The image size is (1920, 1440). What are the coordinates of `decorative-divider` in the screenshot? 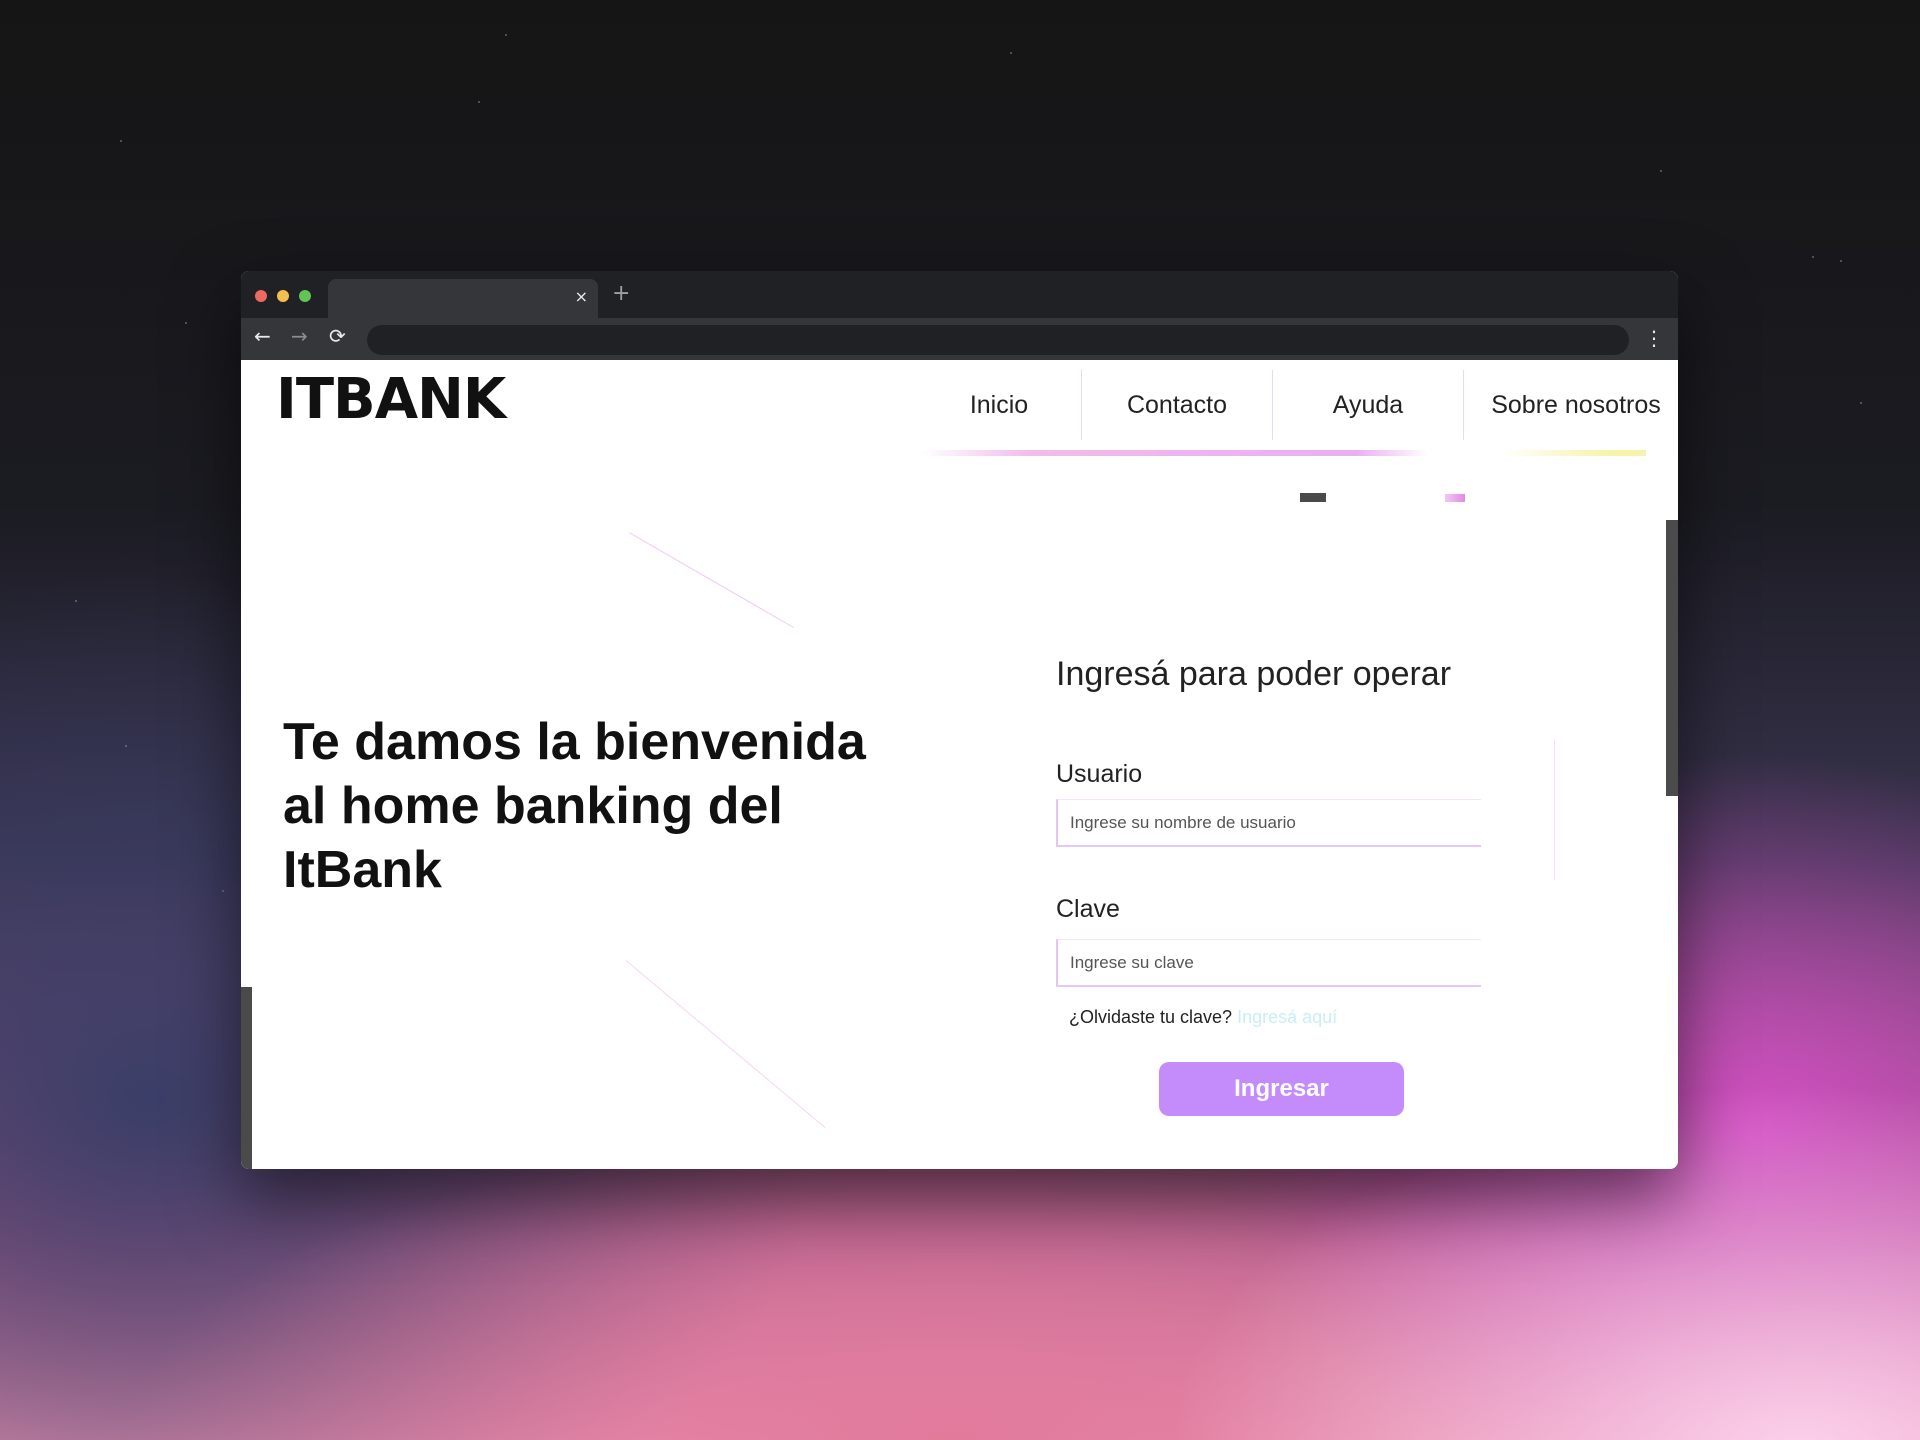 It's located at (1554, 810).